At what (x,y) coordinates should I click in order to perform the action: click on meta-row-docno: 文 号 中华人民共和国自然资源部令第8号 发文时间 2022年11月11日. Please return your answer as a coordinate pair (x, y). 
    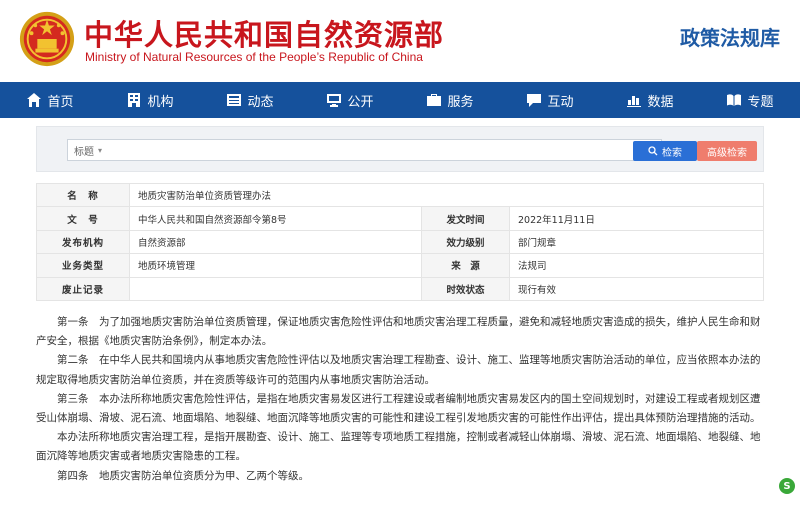
    Looking at the image, I should click on (400, 218).